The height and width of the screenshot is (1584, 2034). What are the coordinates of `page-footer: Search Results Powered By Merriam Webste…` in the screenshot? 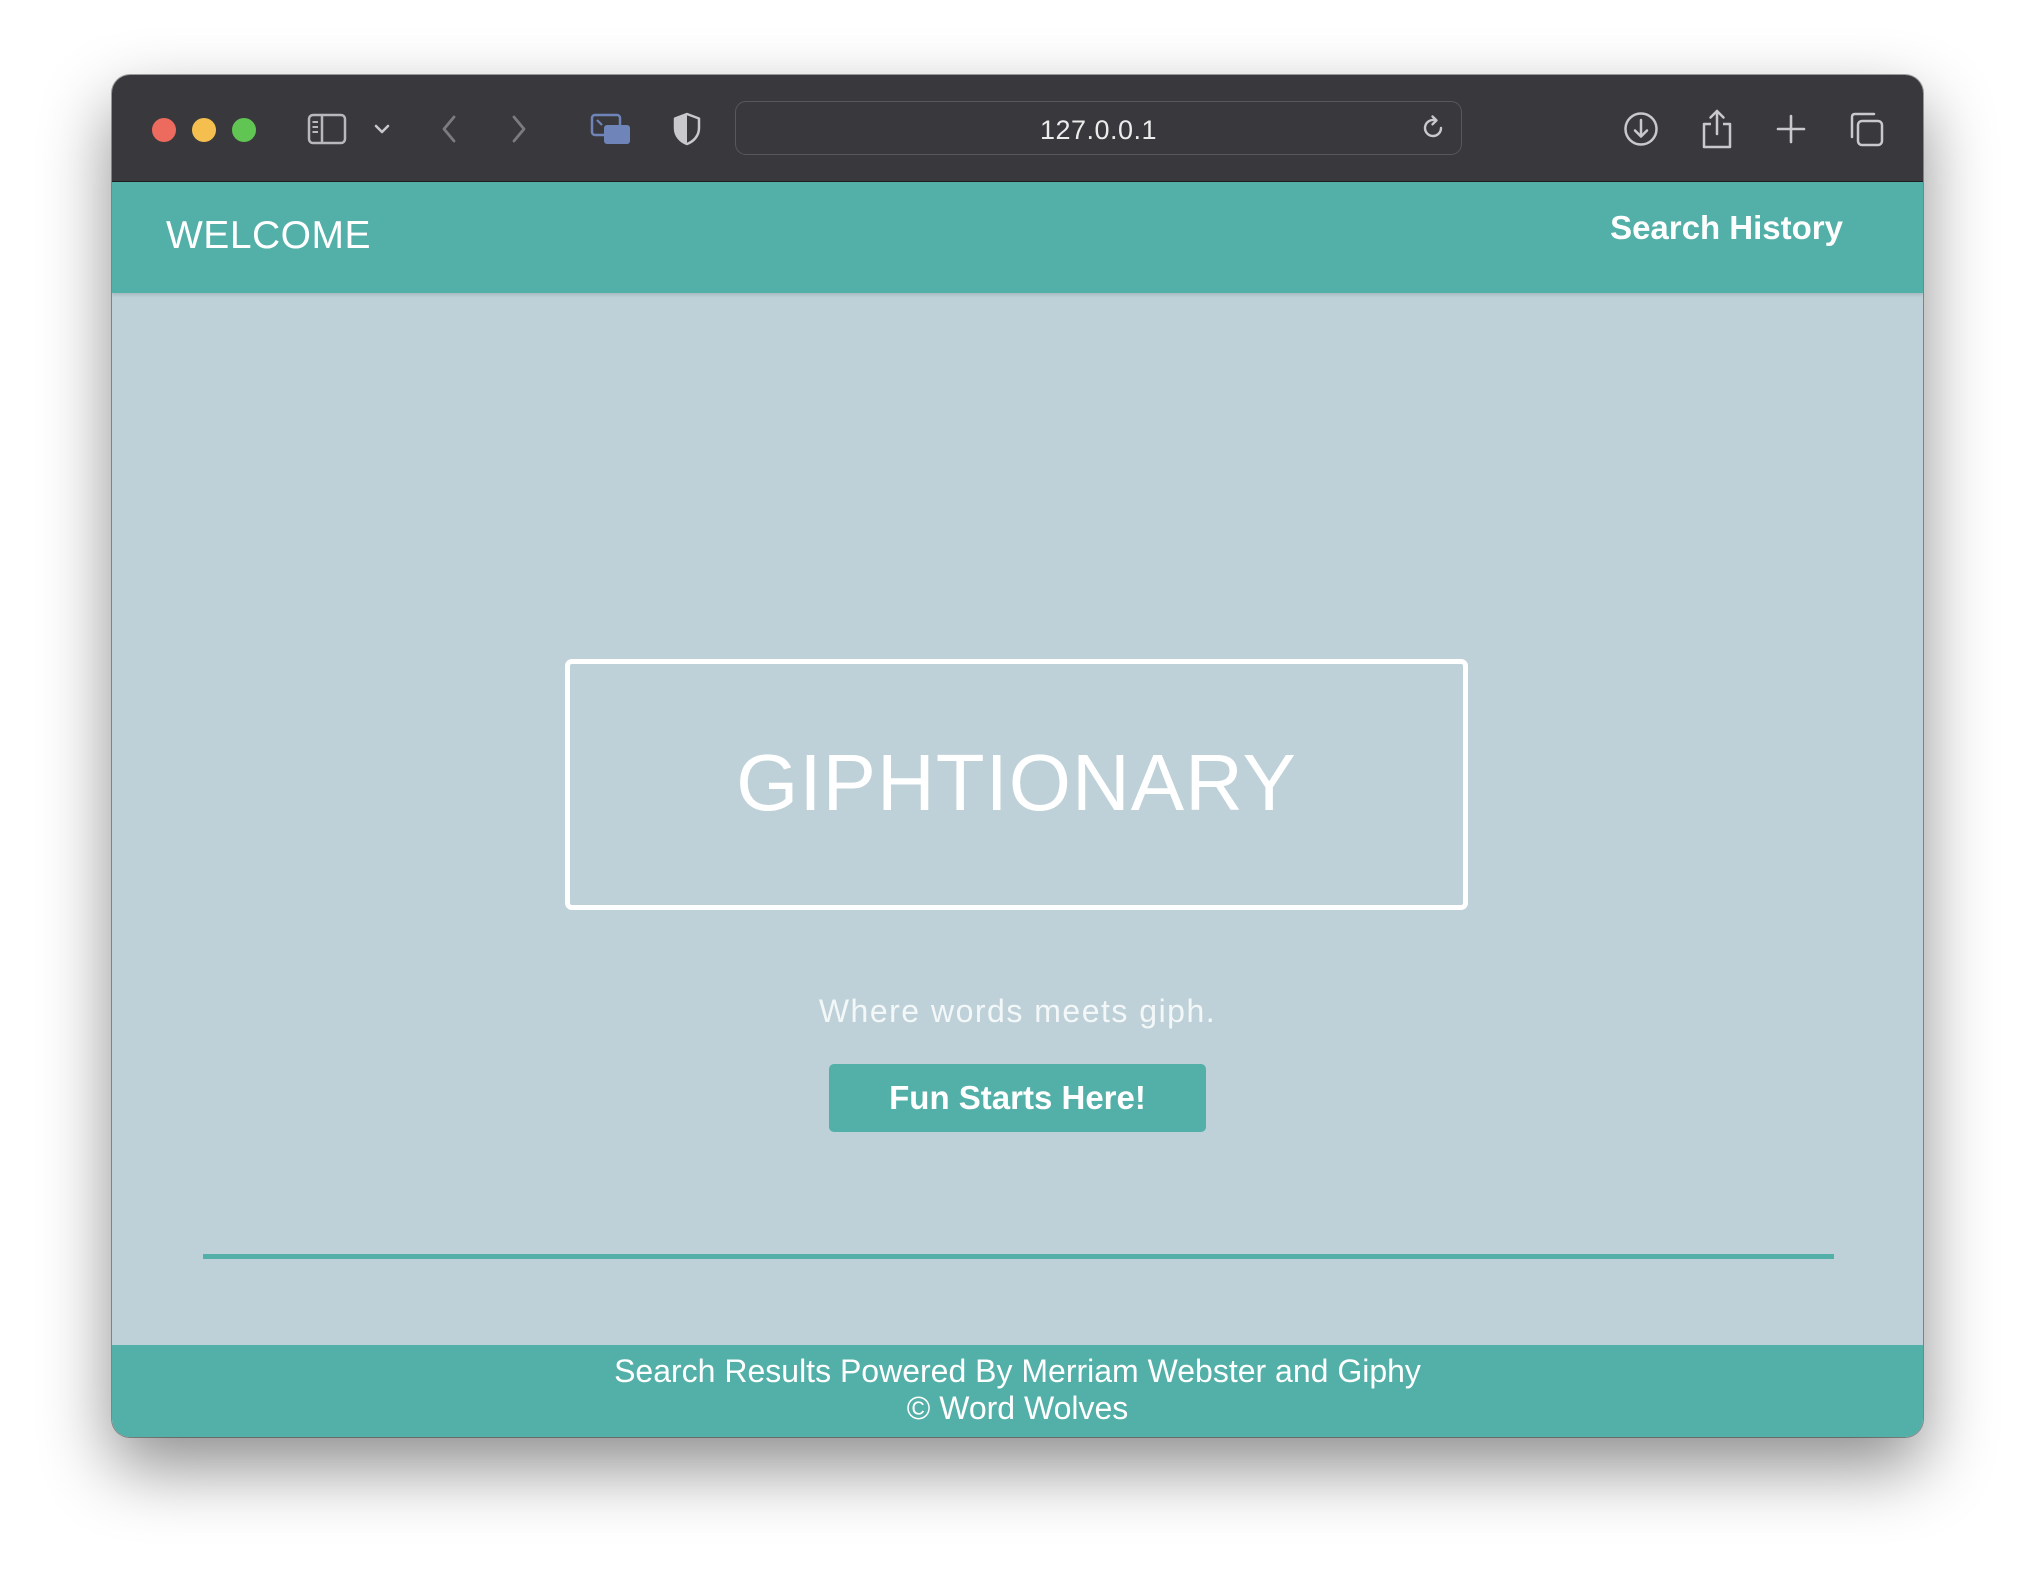 It's located at (1017, 1391).